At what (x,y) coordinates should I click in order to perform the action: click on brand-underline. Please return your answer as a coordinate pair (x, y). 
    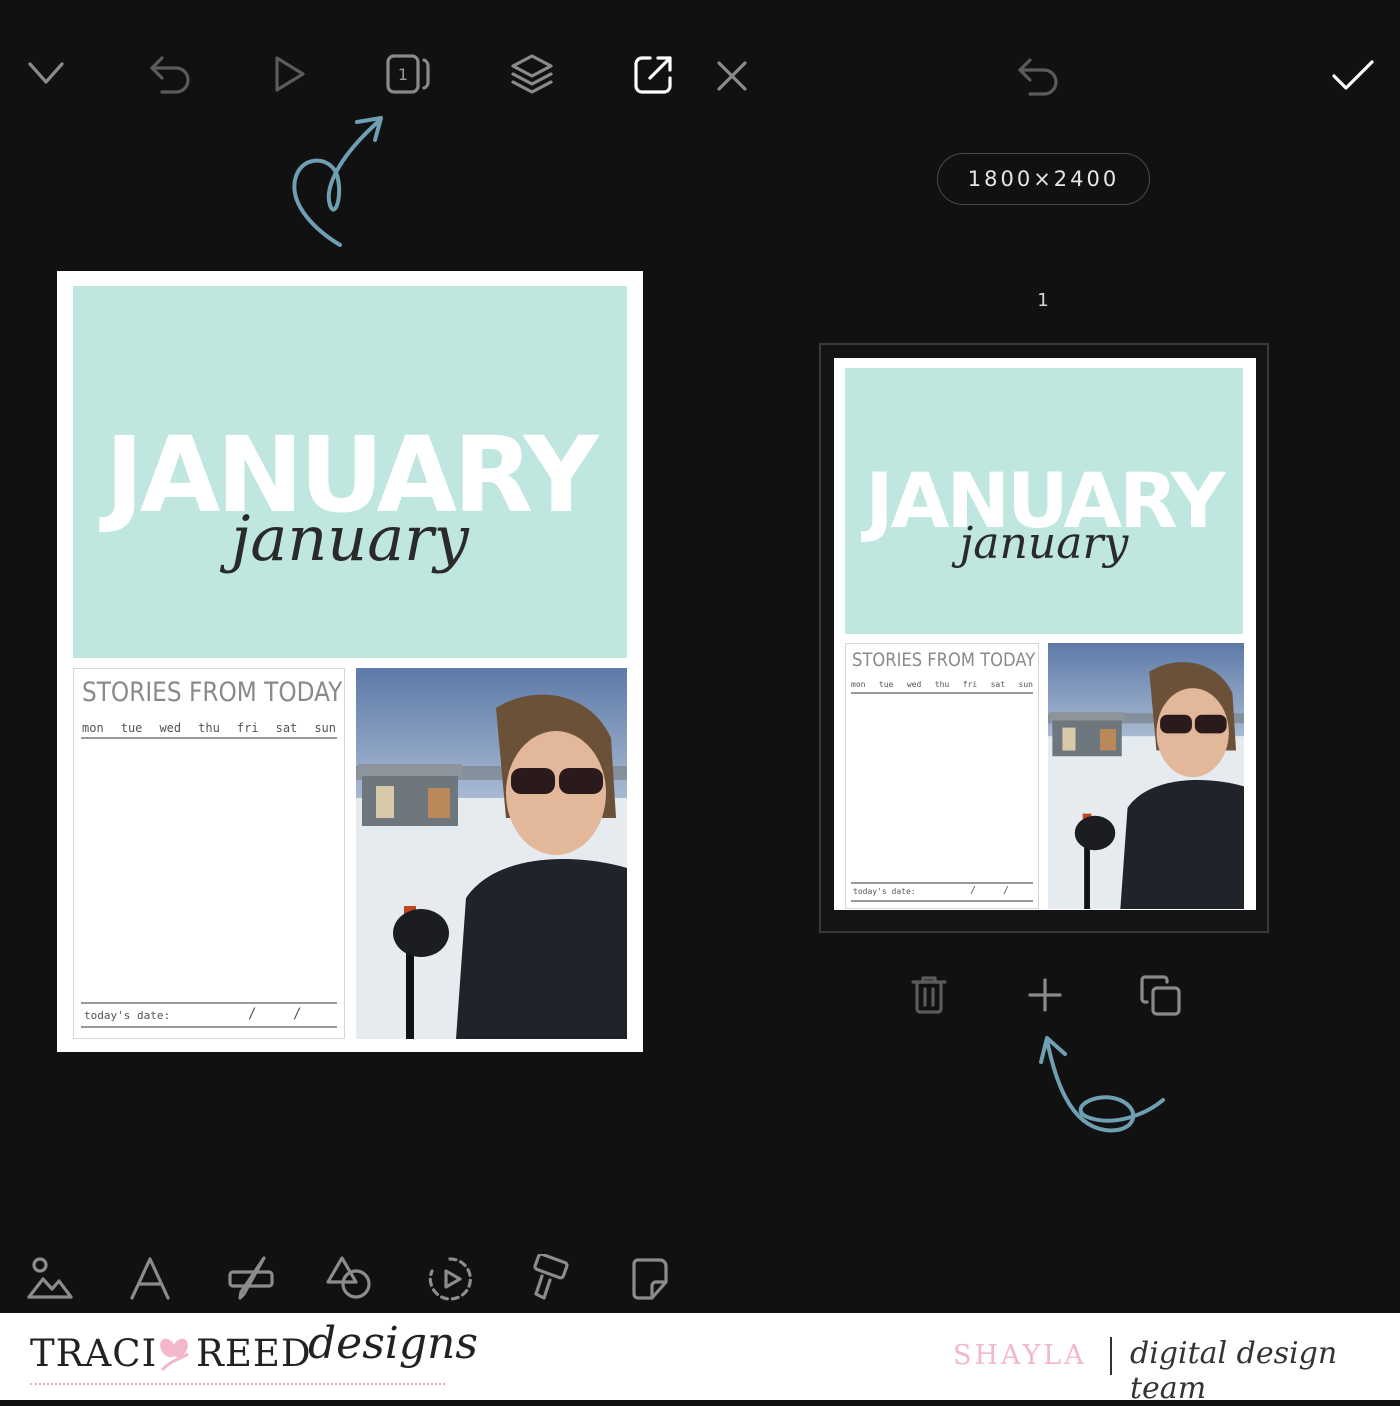
    Looking at the image, I should click on (237, 1385).